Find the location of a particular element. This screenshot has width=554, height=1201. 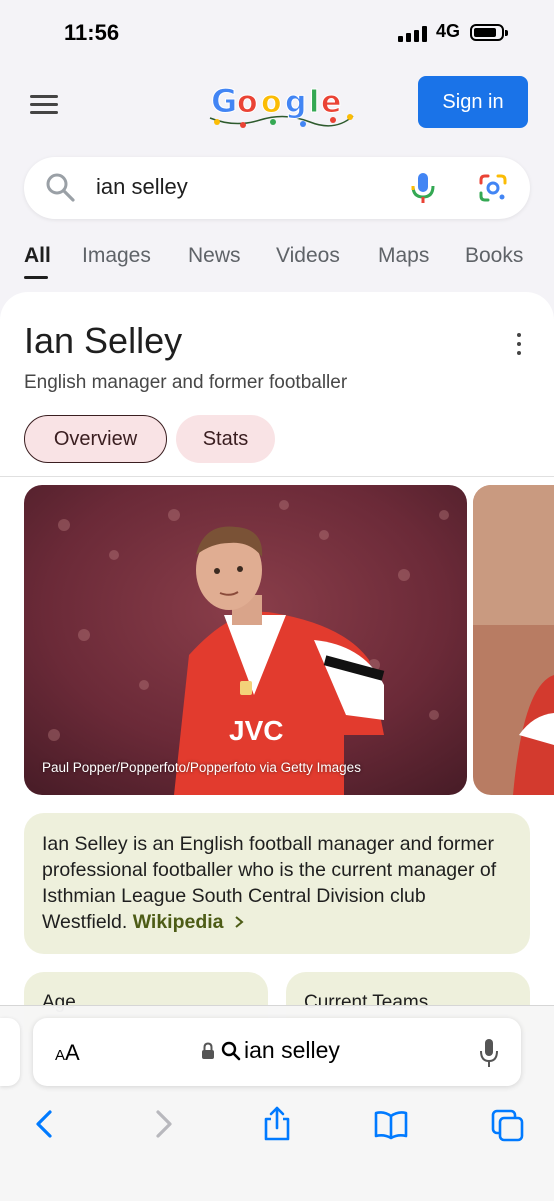

svg-text: g is located at coordinates (295, 102).